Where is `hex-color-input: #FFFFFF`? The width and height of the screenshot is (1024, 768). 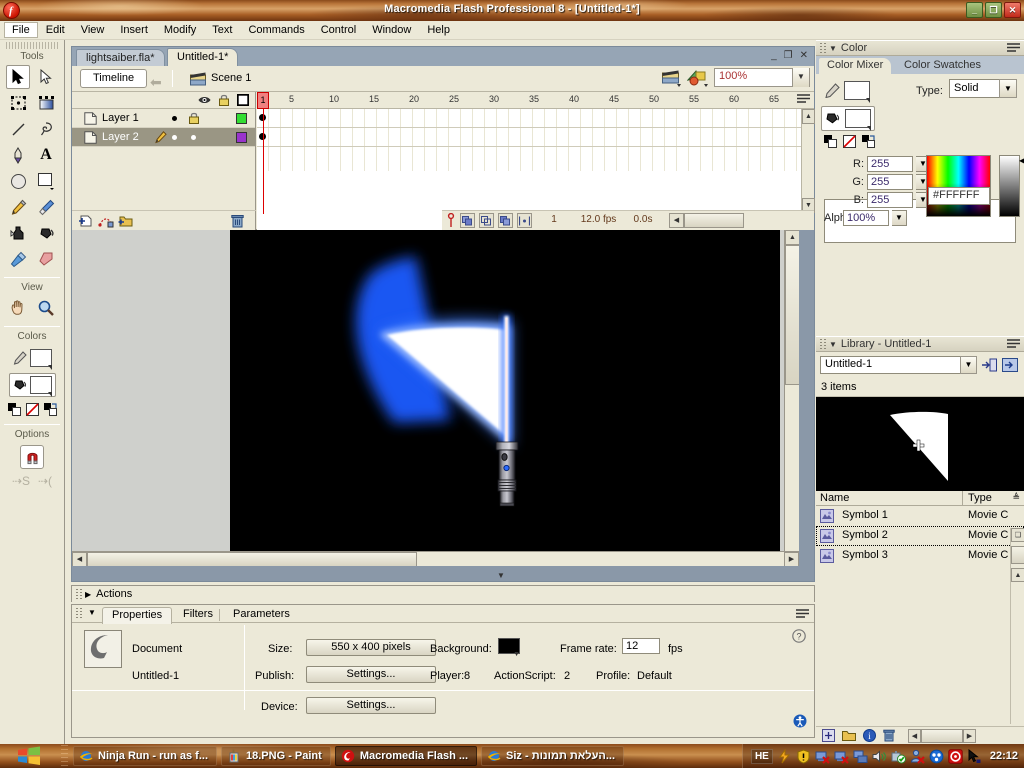 hex-color-input: #FFFFFF is located at coordinates (959, 196).